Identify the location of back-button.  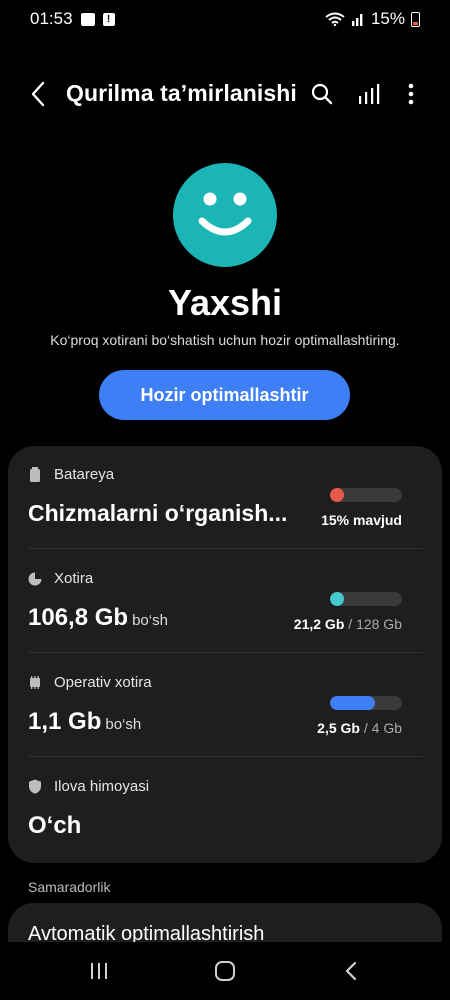
(38, 94).